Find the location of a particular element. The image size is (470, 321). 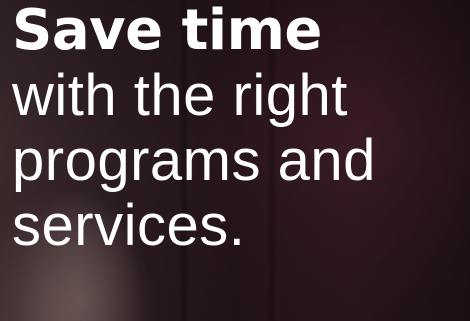

headline-bold-line: Save time is located at coordinates (167, 31).